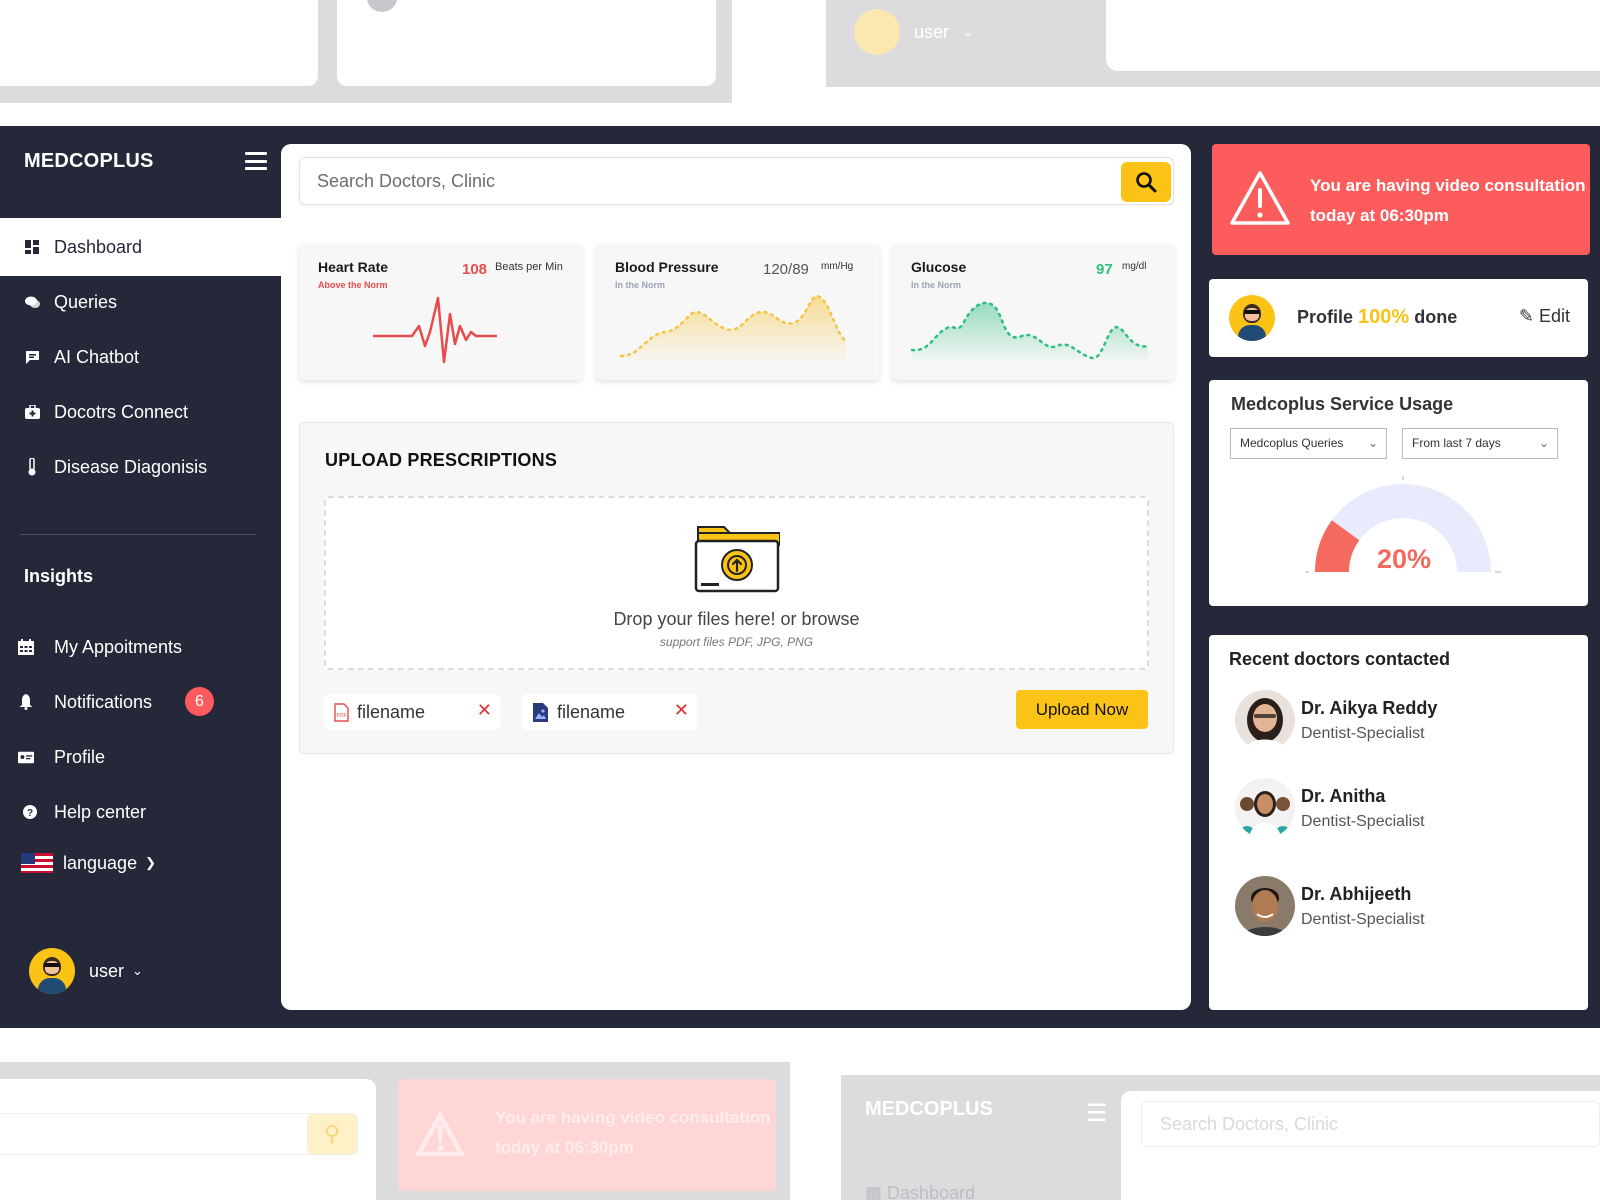  What do you see at coordinates (86, 971) in the screenshot?
I see `user-menu: user ⌄` at bounding box center [86, 971].